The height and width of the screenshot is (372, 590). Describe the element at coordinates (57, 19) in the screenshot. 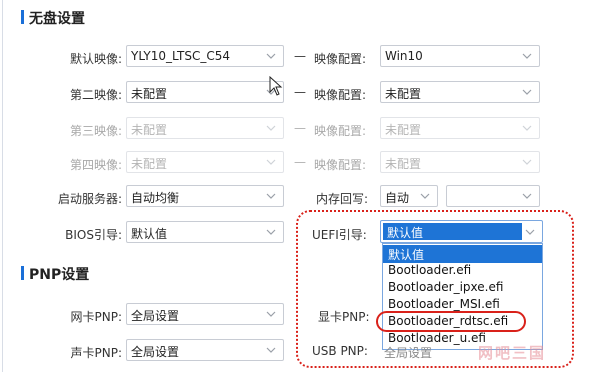

I see `diskless-section-title: 无盘设置` at that location.